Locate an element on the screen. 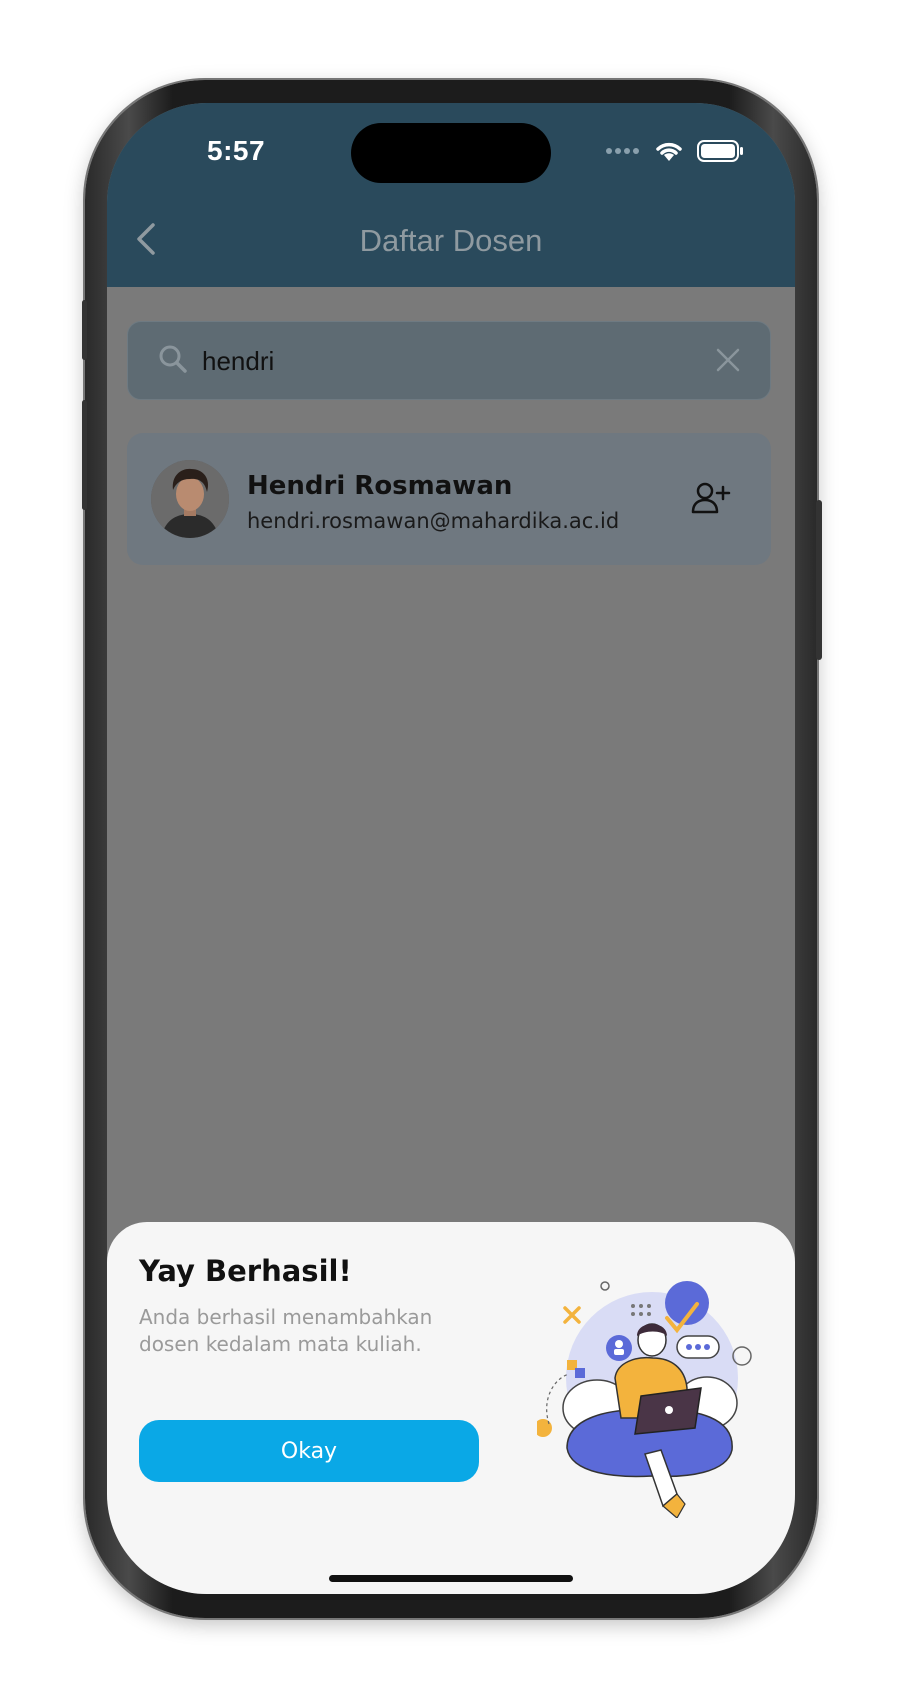 The image size is (900, 1696). search-input is located at coordinates (442, 361).